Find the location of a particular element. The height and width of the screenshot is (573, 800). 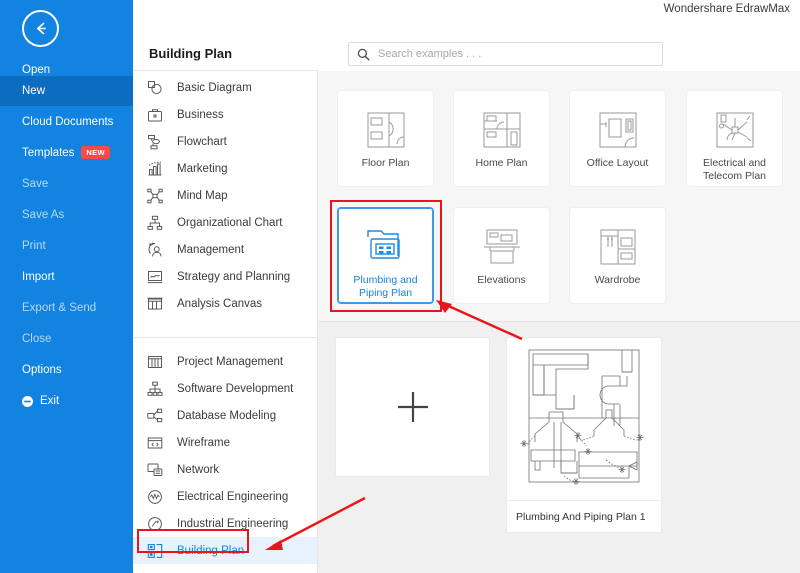

building-plan-icon is located at coordinates (155, 551).